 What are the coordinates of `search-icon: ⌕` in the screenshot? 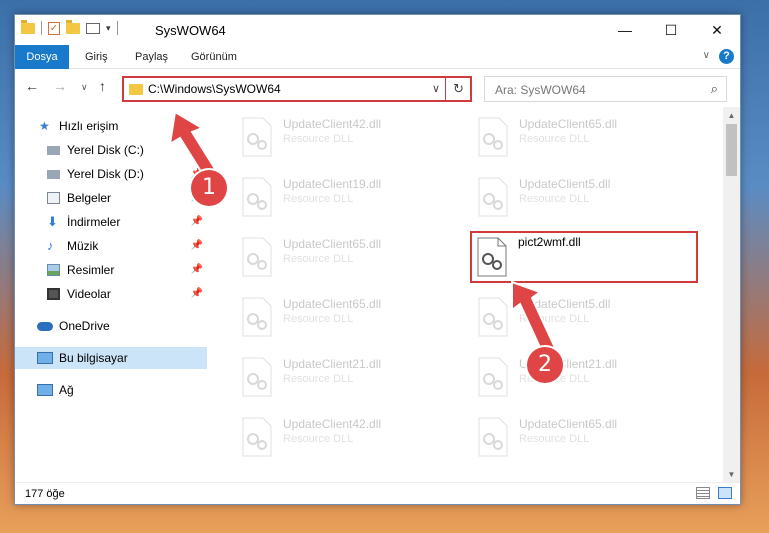 It's located at (714, 89).